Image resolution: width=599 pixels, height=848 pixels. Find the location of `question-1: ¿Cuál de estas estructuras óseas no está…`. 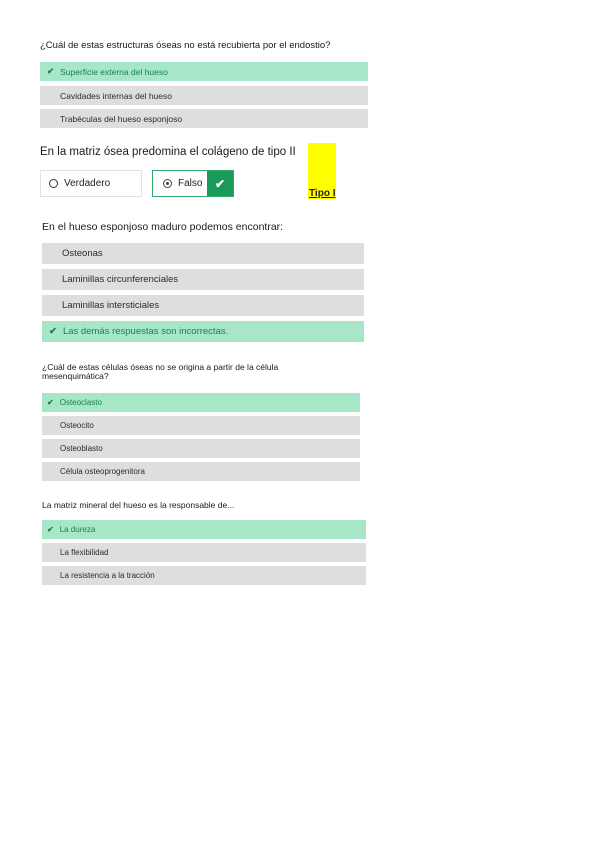

question-1: ¿Cuál de estas estructuras óseas no está… is located at coordinates (185, 45).